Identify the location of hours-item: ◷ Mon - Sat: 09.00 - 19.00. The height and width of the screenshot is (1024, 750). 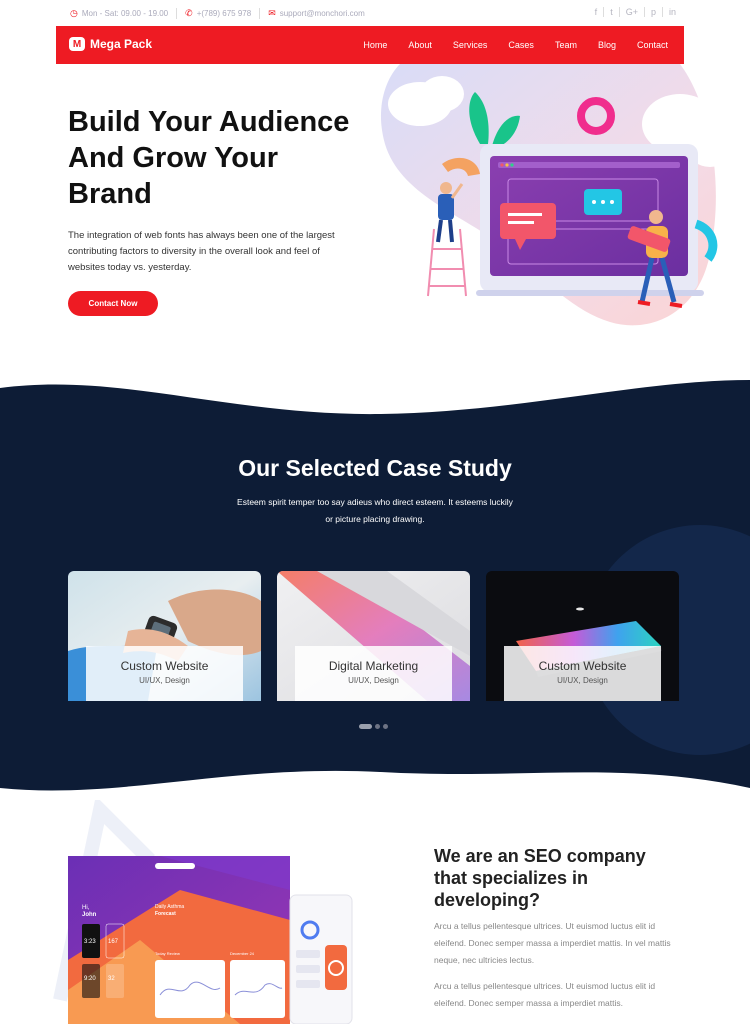
(124, 13).